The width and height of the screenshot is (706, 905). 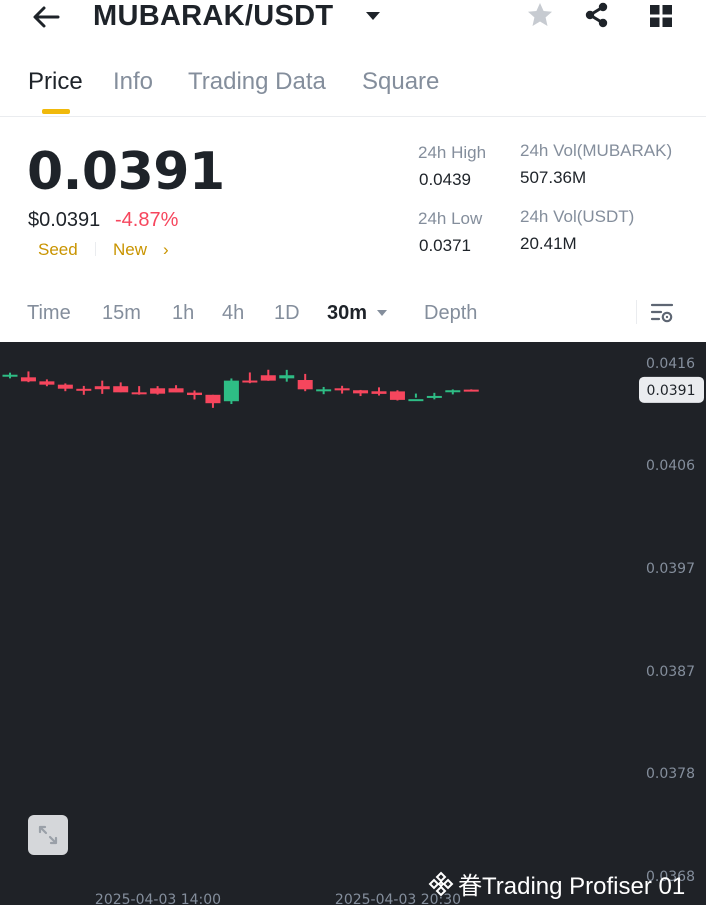 I want to click on binance-logo-icon, so click(x=441, y=883).